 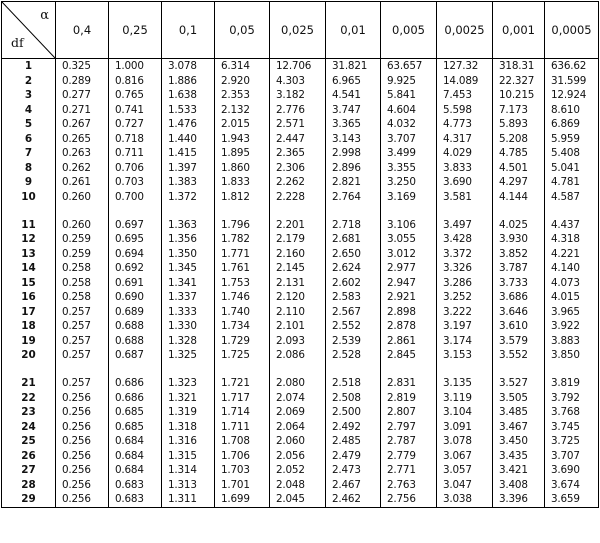 I want to click on critical-value: 0.277, so click(x=76, y=95).